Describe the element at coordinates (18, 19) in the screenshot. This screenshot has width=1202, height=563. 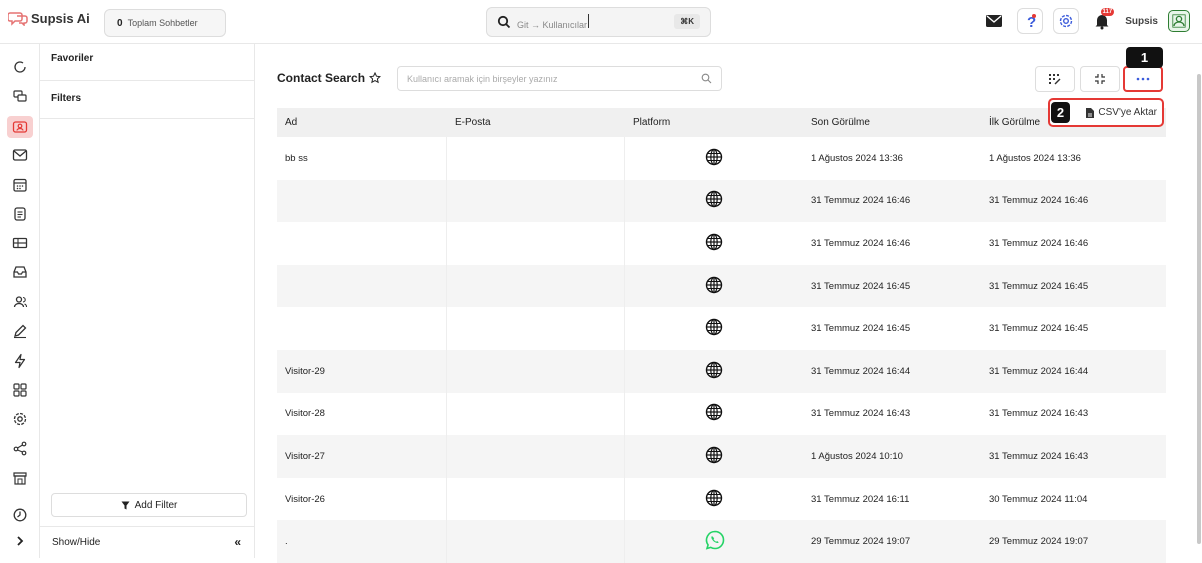
I see `logo-icon` at that location.